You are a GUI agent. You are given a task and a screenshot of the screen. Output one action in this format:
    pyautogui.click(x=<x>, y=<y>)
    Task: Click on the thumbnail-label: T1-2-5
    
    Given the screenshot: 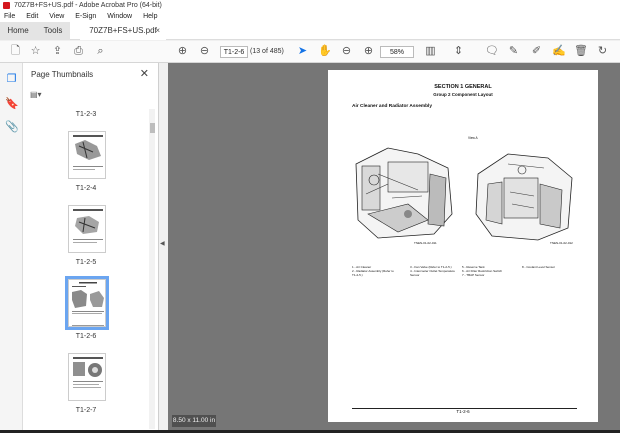 What is the action you would take?
    pyautogui.click(x=86, y=262)
    